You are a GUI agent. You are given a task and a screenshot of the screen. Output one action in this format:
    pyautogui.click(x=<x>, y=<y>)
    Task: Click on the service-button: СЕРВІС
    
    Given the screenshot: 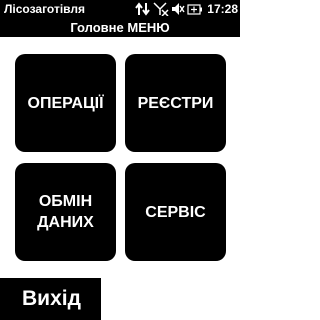 What is the action you would take?
    pyautogui.click(x=175, y=212)
    